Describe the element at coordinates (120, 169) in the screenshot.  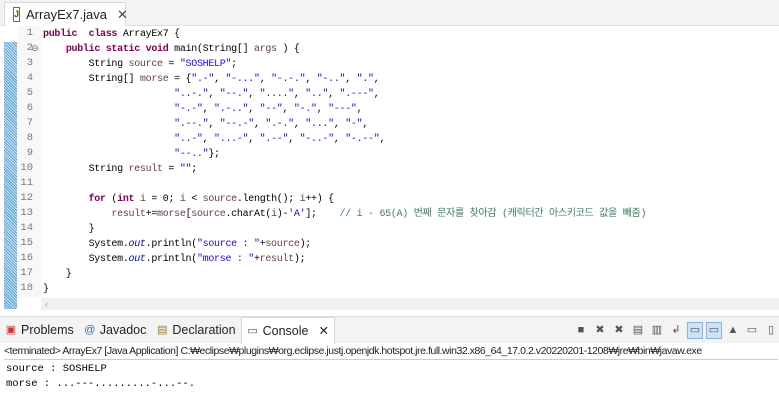
I see `code-line: String result = "";` at that location.